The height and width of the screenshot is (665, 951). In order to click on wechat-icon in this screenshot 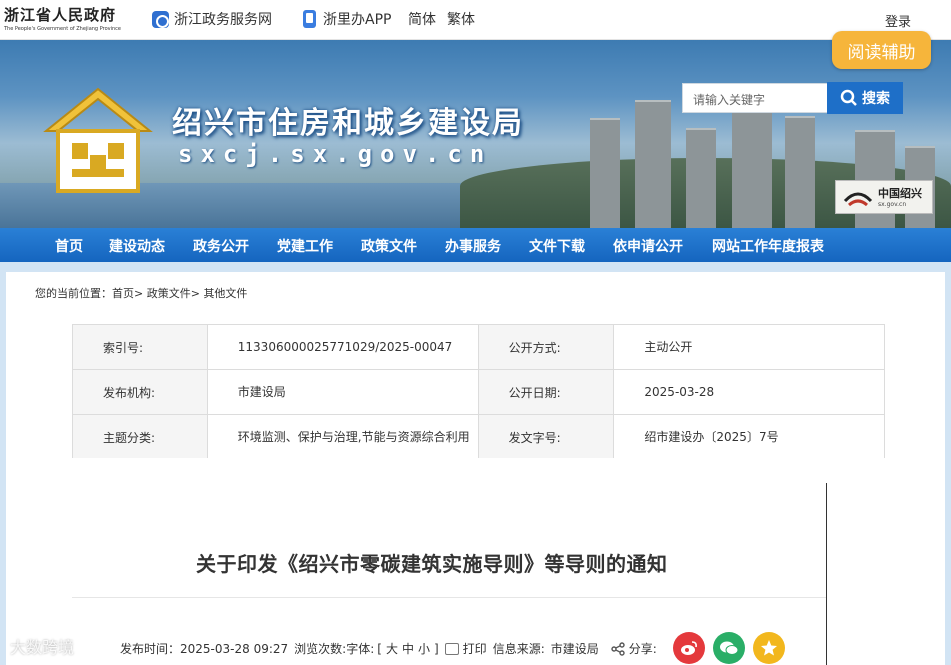, I will do `click(729, 648)`.